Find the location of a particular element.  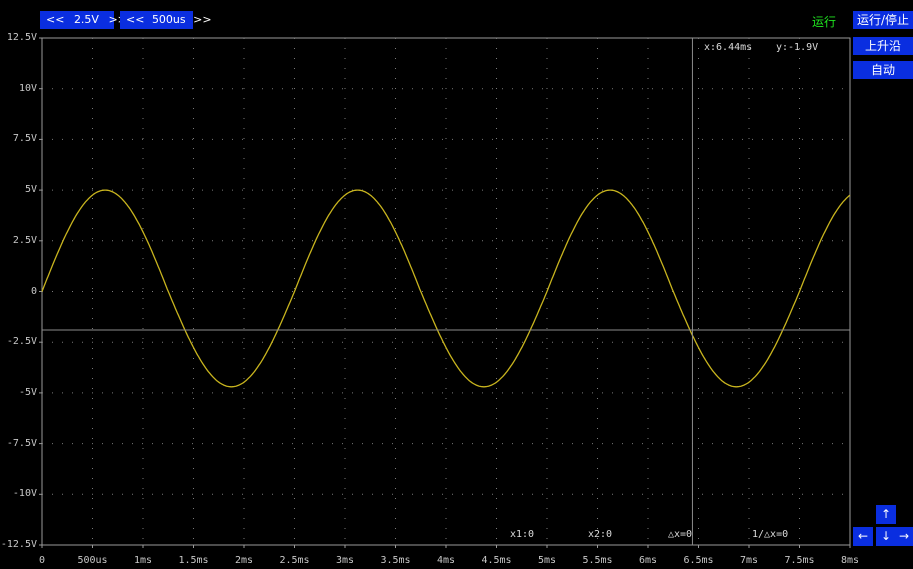

x-tick-label: 2.5ms is located at coordinates (294, 560).